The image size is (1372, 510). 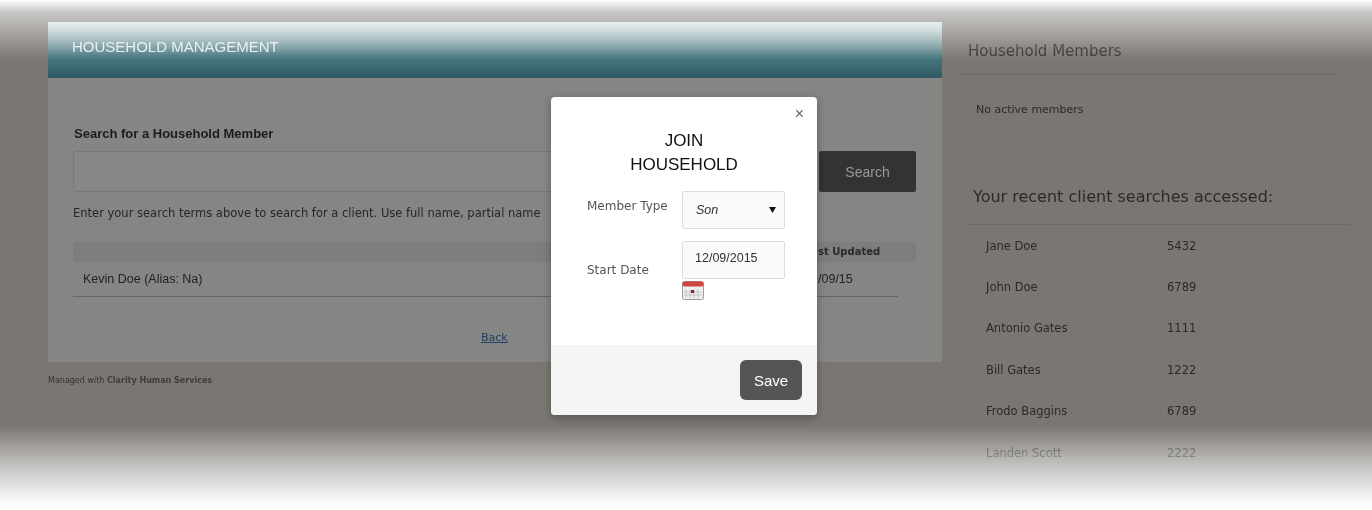 What do you see at coordinates (1182, 369) in the screenshot?
I see `client-id: 1222` at bounding box center [1182, 369].